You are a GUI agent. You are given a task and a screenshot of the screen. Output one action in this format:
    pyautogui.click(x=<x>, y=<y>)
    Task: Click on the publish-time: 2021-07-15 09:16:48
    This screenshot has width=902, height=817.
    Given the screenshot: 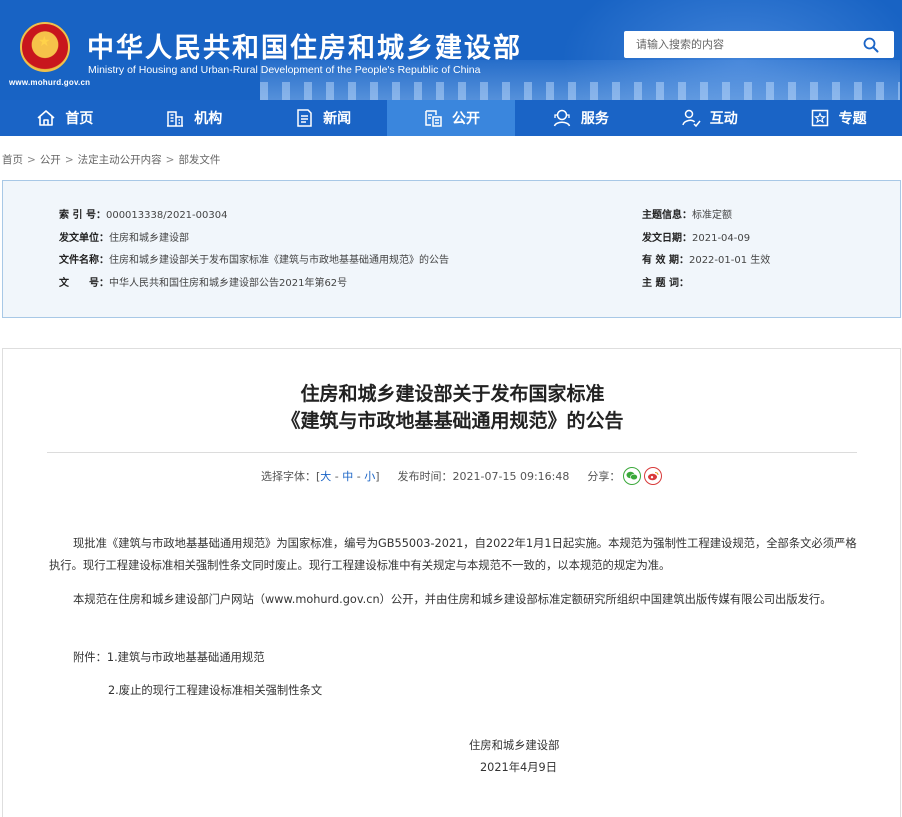 What is the action you would take?
    pyautogui.click(x=511, y=476)
    